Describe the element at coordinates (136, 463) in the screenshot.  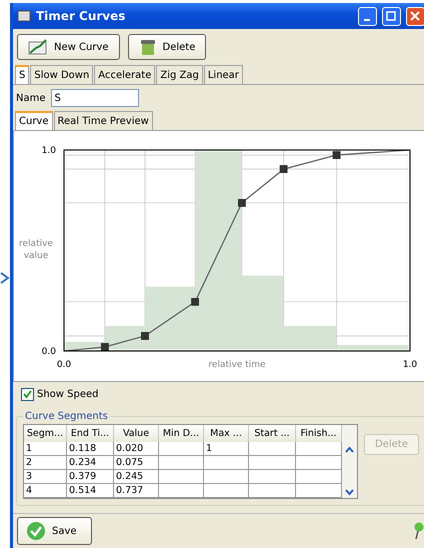
I see `table-cell: 0.075` at that location.